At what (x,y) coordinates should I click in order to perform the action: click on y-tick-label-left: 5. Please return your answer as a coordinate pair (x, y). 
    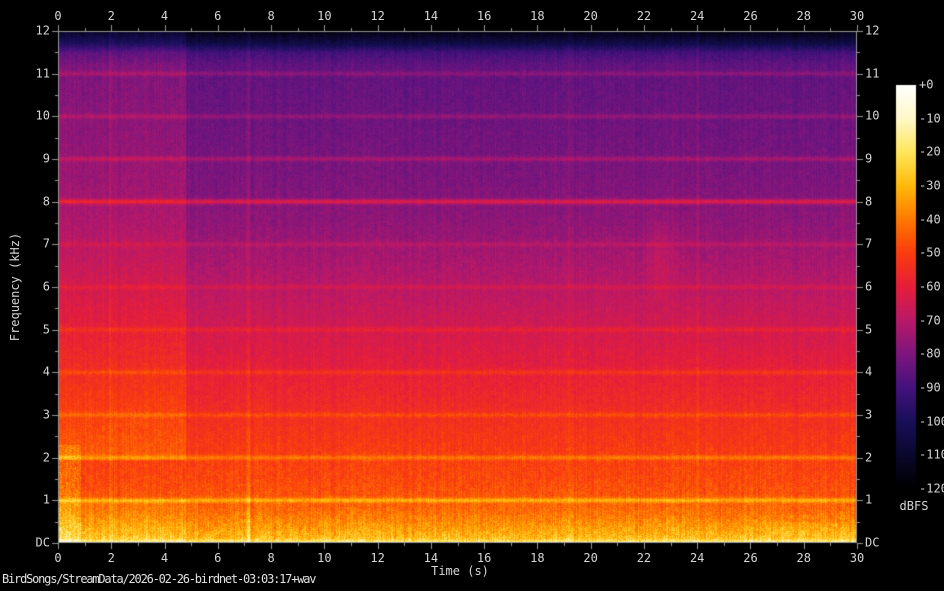
    Looking at the image, I should click on (46, 329).